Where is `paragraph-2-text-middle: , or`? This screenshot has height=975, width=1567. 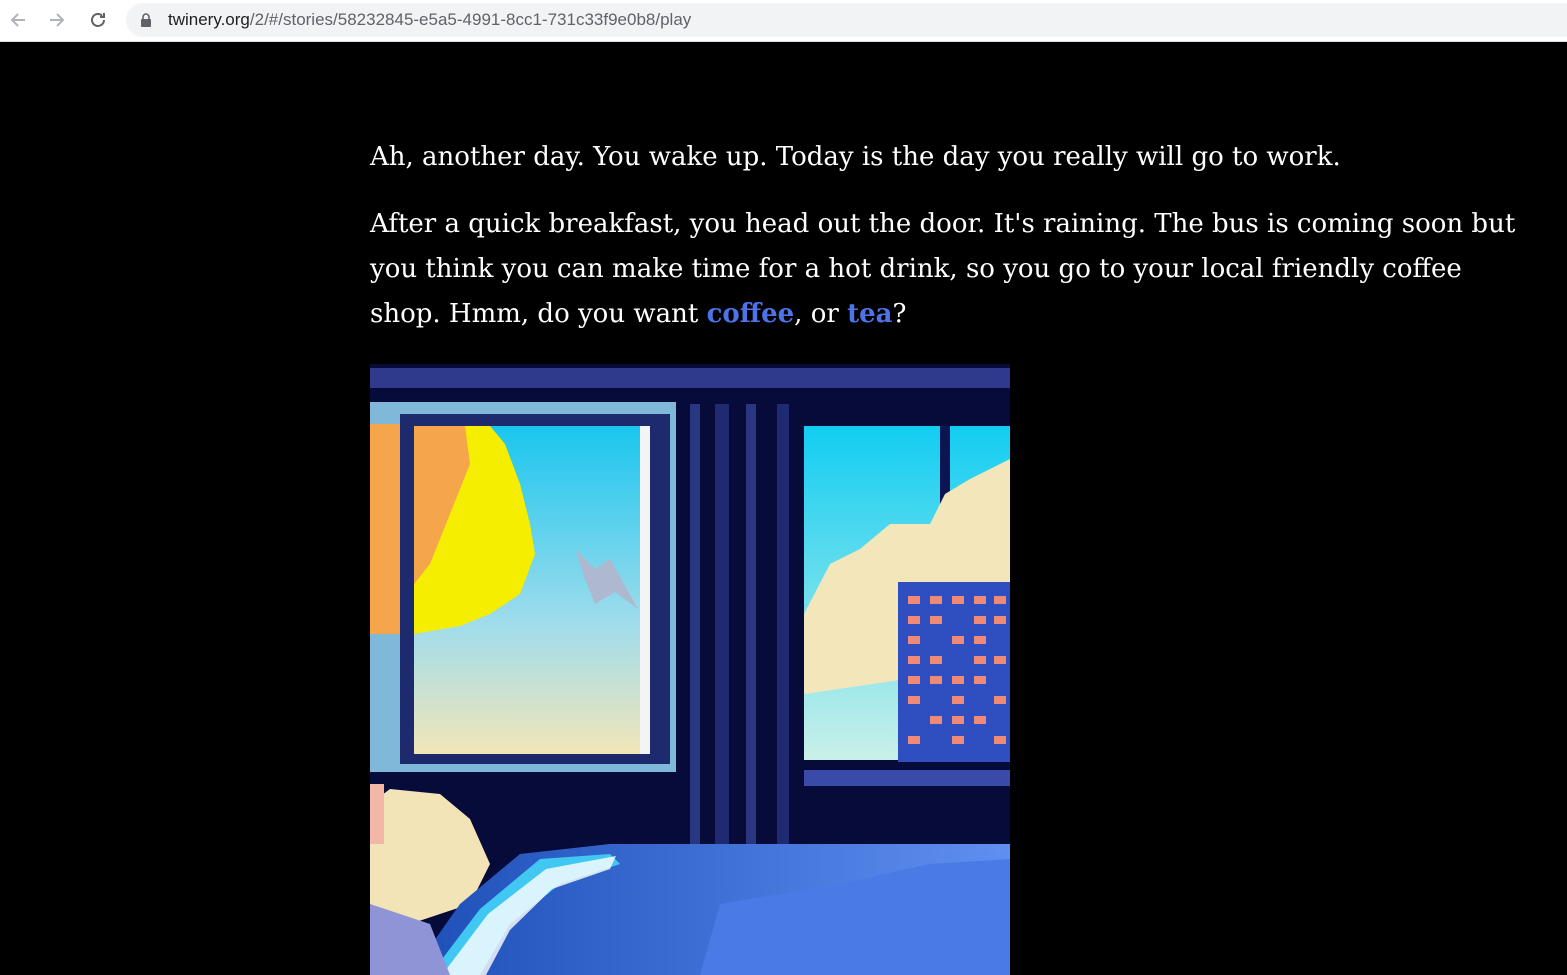 paragraph-2-text-middle: , or is located at coordinates (821, 314).